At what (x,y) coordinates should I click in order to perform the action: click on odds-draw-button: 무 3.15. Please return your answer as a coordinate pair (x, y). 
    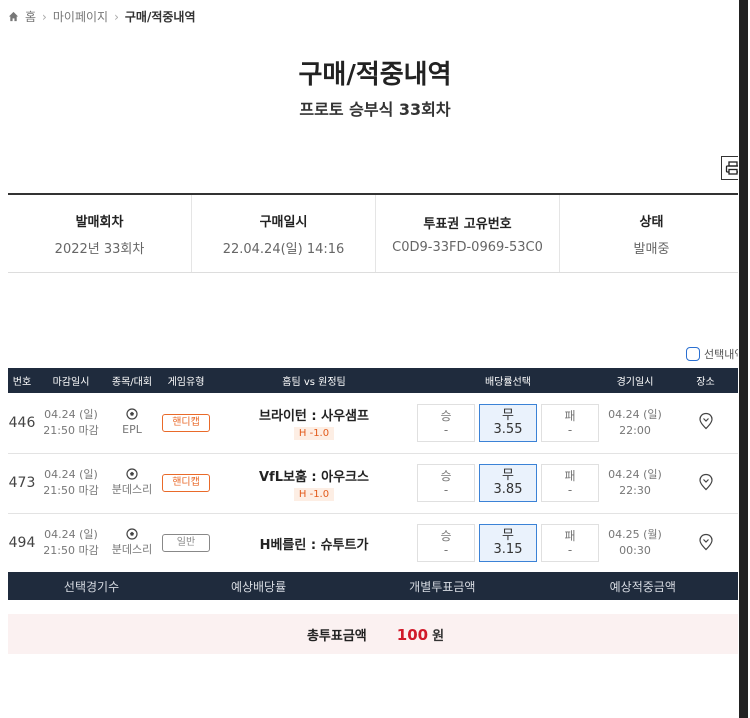
    Looking at the image, I should click on (508, 543).